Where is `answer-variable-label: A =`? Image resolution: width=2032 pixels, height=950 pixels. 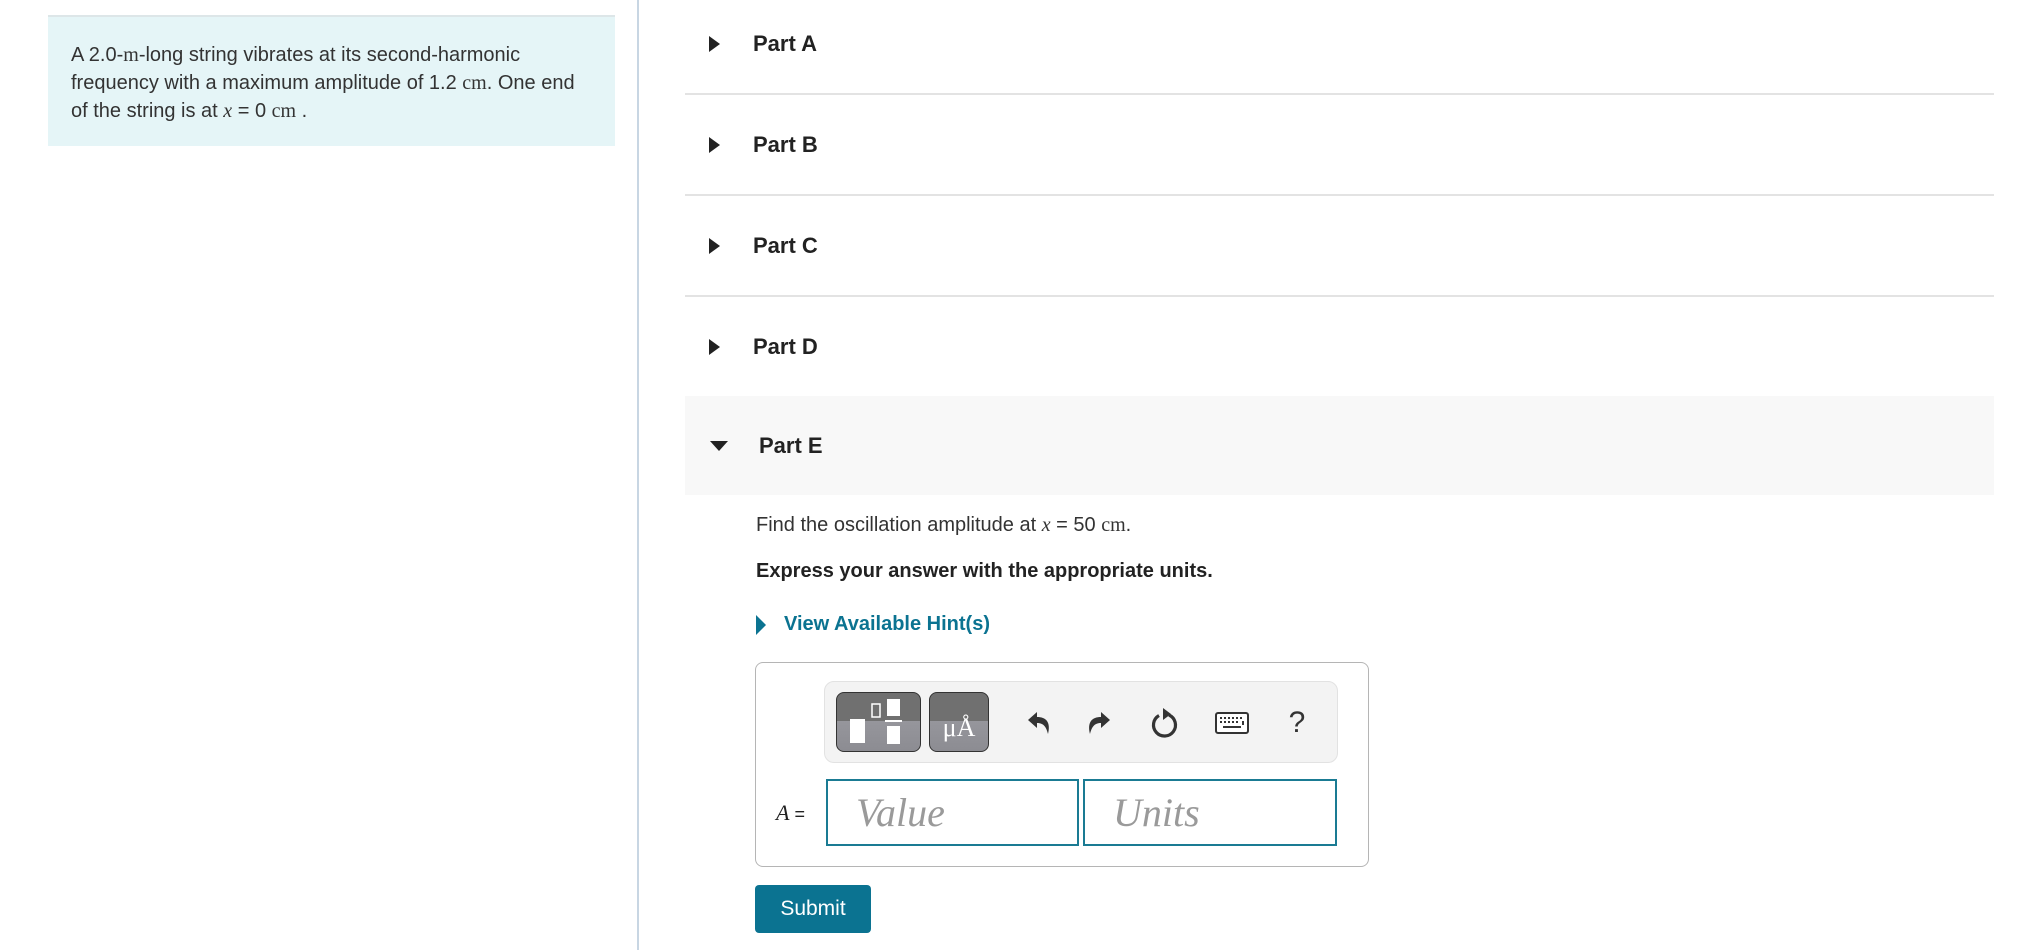 answer-variable-label: A = is located at coordinates (790, 813).